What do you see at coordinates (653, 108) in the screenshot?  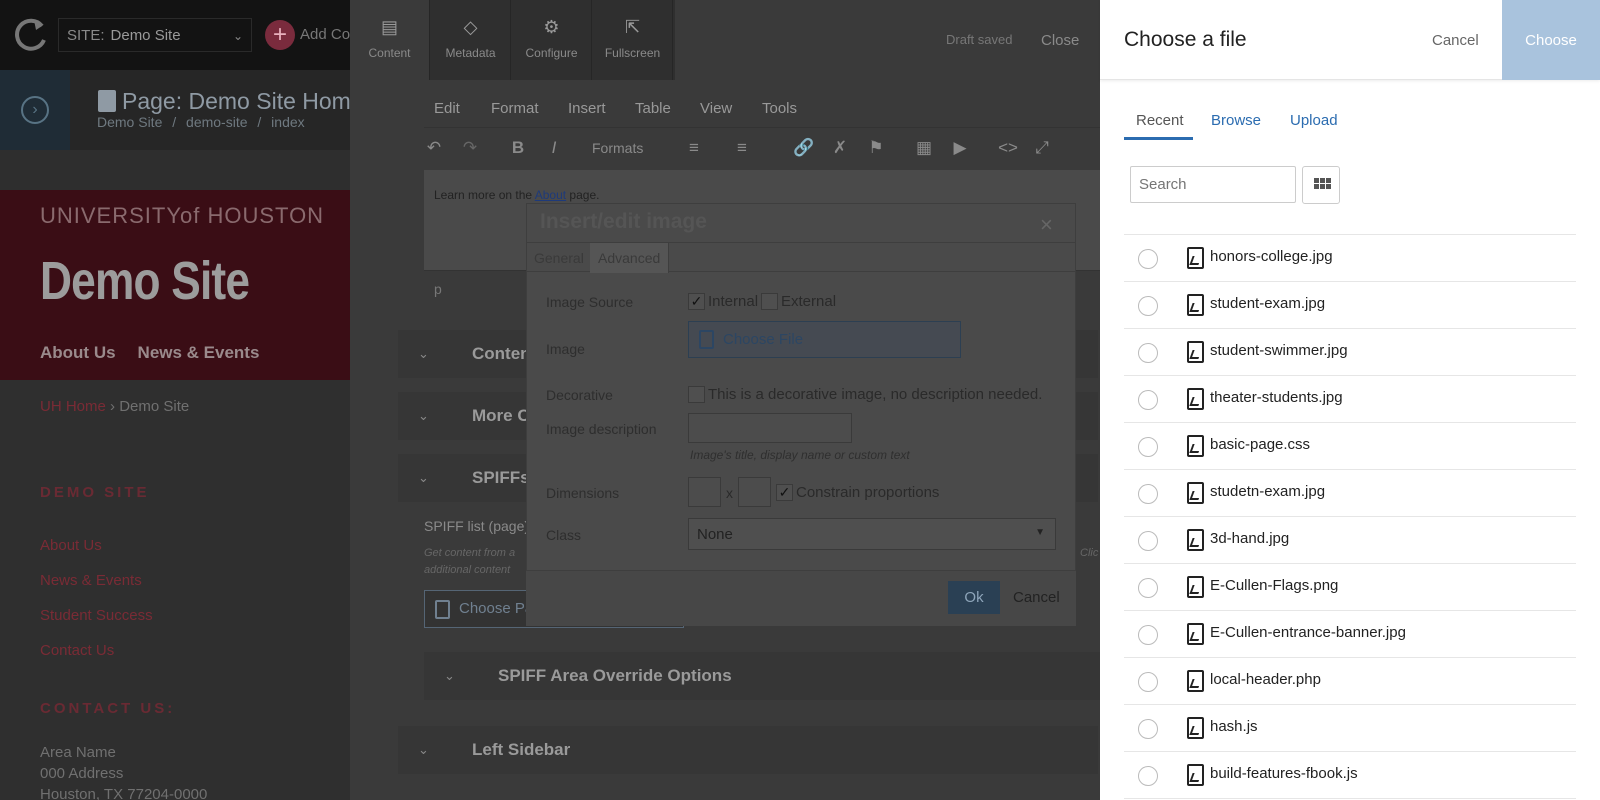 I see `menu-table: Table` at bounding box center [653, 108].